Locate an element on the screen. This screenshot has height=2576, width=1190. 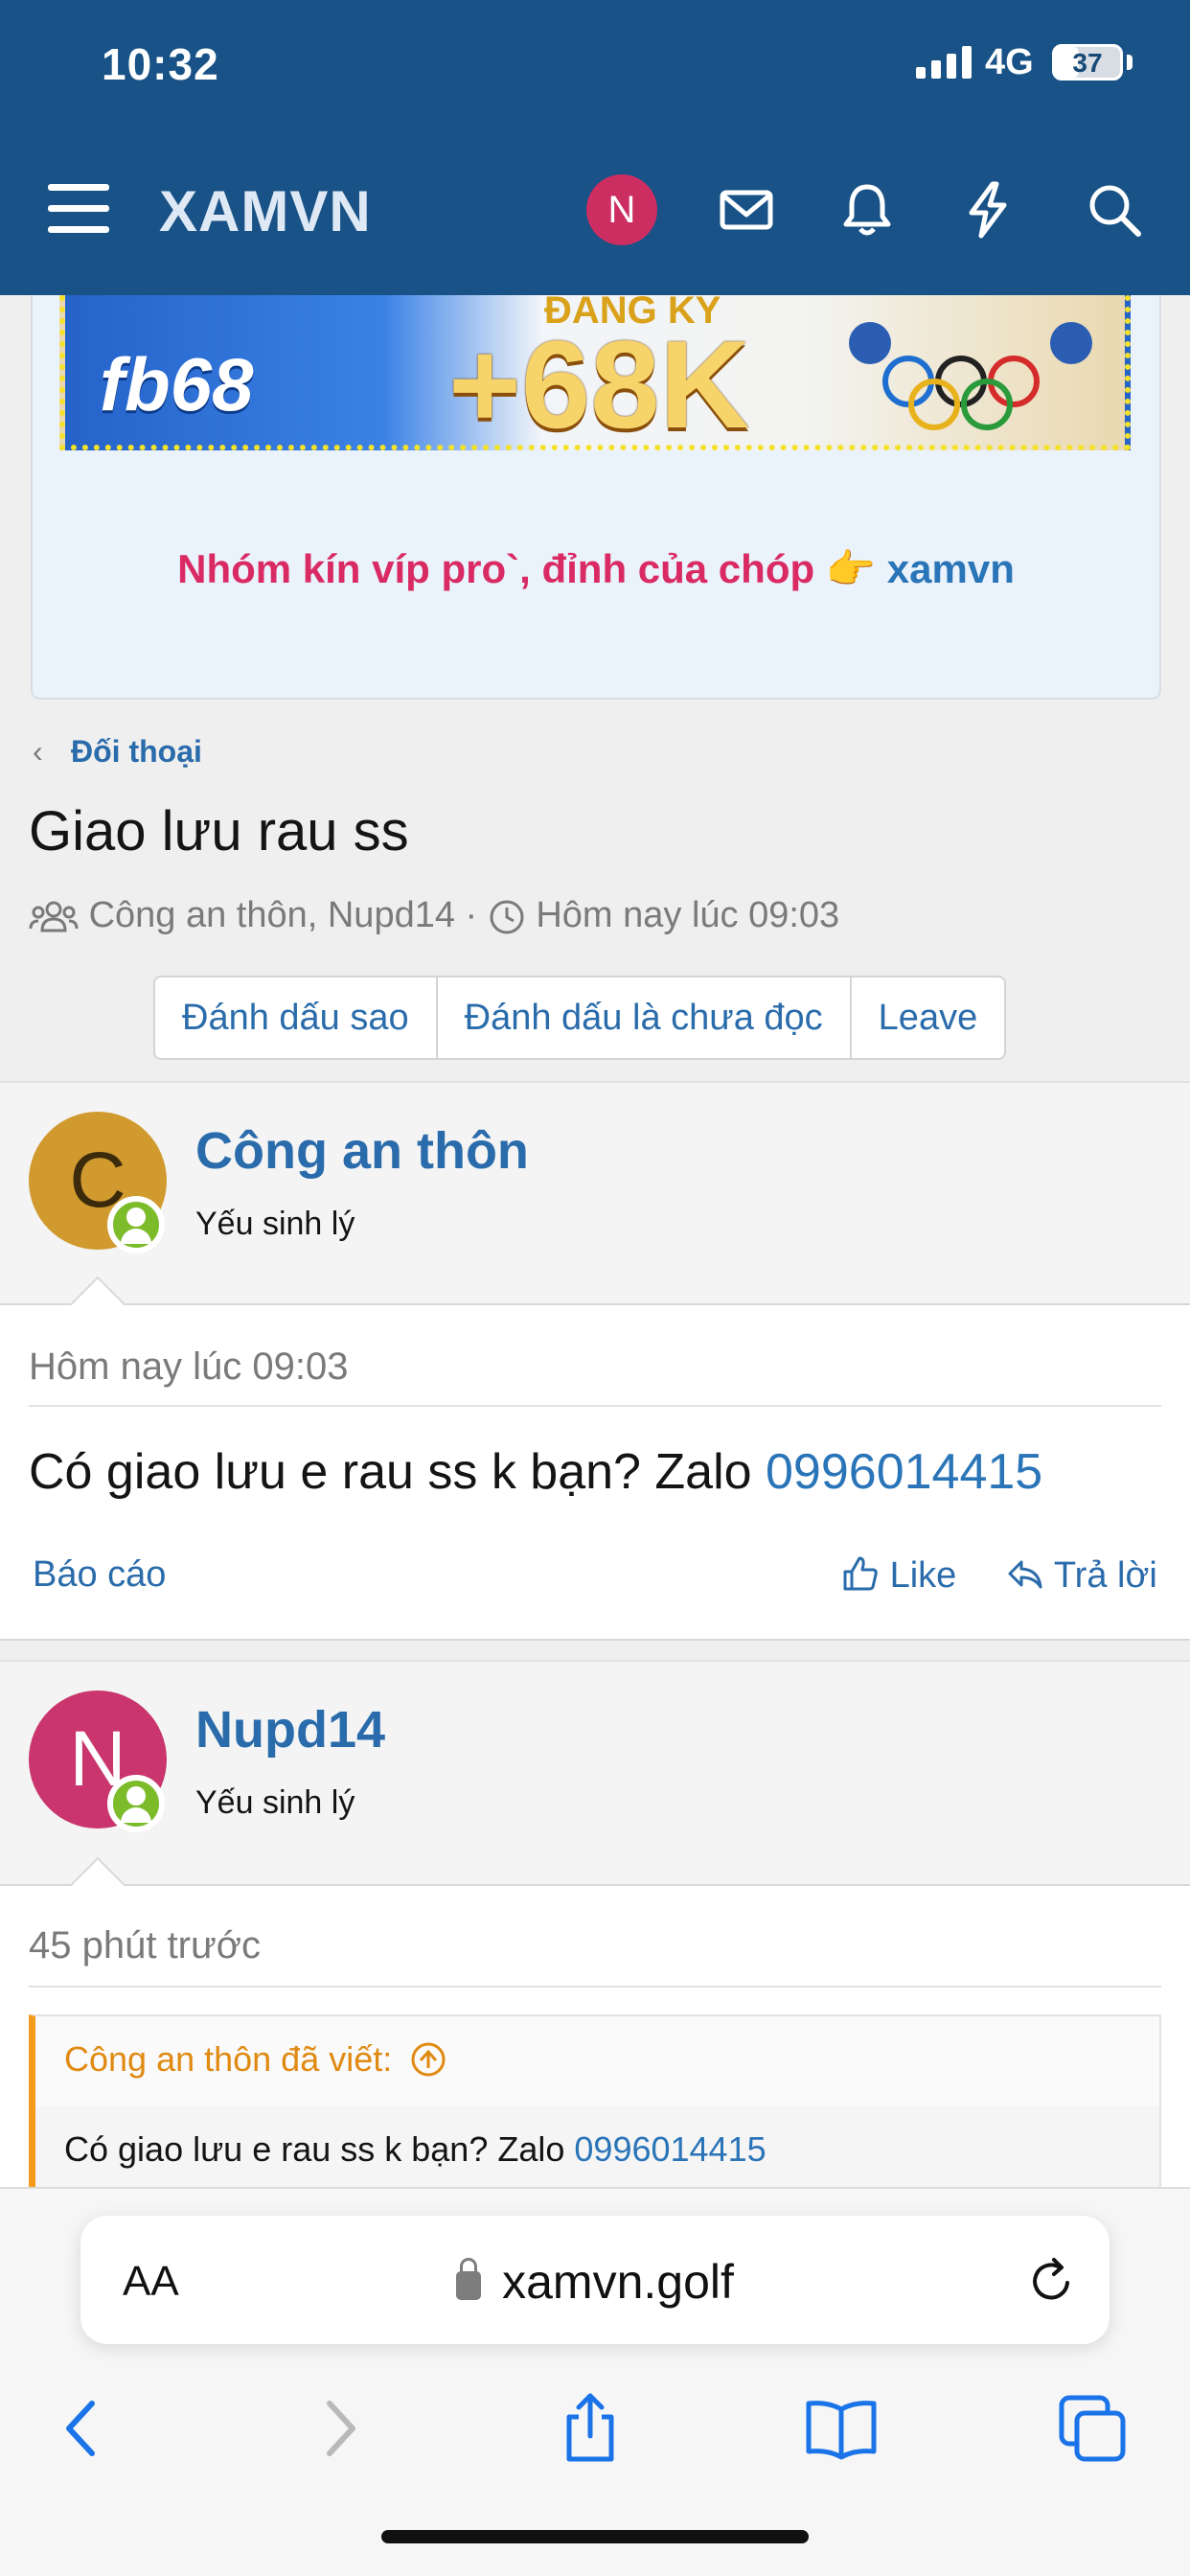
conversation-actions: Đánh dấu sao Đánh dấu là chưa đọc Leave is located at coordinates (580, 1018).